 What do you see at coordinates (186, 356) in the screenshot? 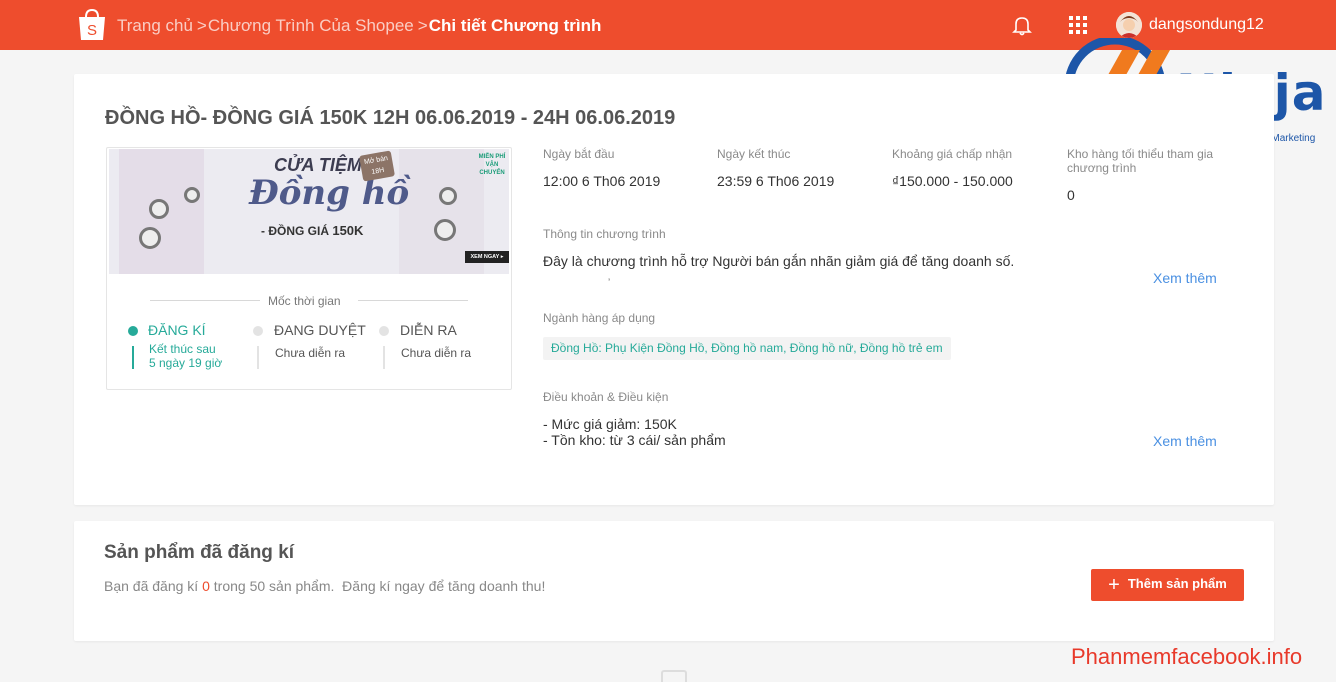
I see `step-registration-sub: Kết thúc sau 5 ngày 19 giờ` at bounding box center [186, 356].